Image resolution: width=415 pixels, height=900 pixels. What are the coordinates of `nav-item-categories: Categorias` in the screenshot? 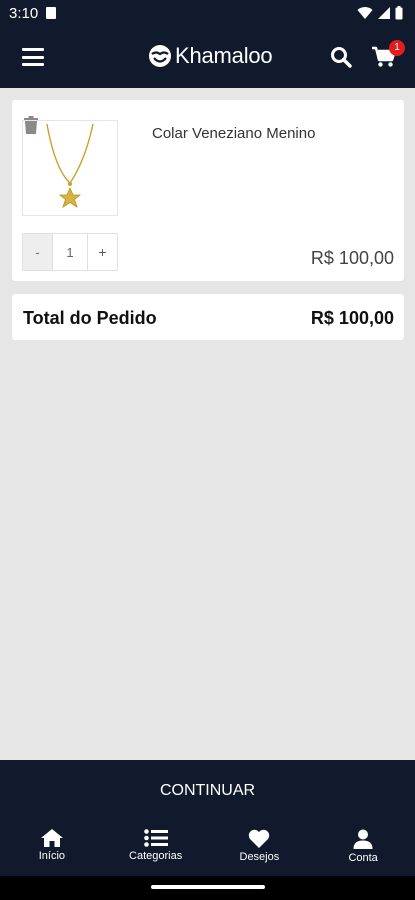 It's located at (156, 848).